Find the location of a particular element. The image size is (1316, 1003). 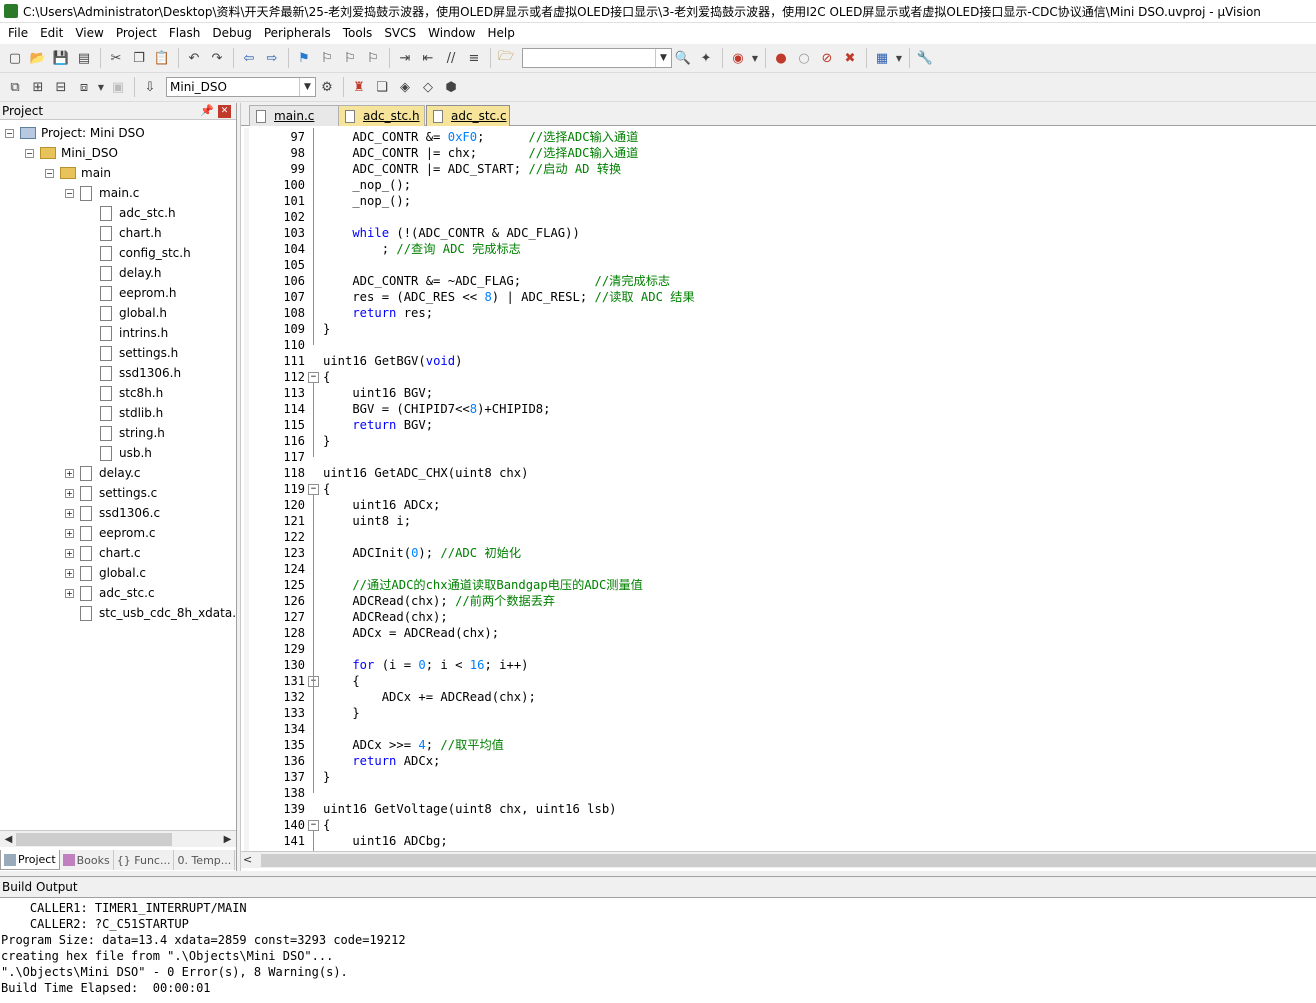

code-line: 106 ADC_CONTR &= ~ADC_FLAG; //清完成标志 is located at coordinates (778, 281).